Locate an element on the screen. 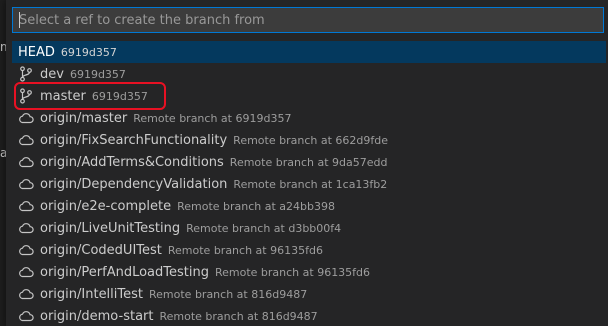 The height and width of the screenshot is (326, 608). ref-name: master is located at coordinates (63, 96).